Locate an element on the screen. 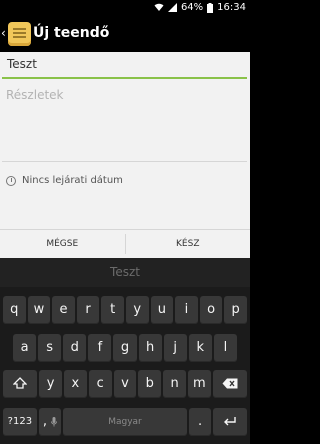 The height and width of the screenshot is (444, 320). wifi-icon is located at coordinates (159, 7).